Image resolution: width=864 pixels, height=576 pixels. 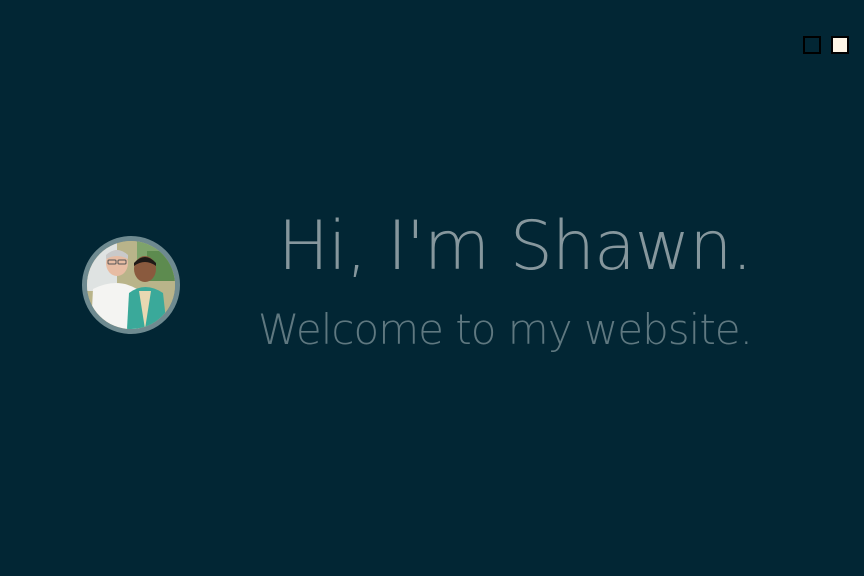 I want to click on hero-subheadline: Welcome to my website., so click(x=505, y=329).